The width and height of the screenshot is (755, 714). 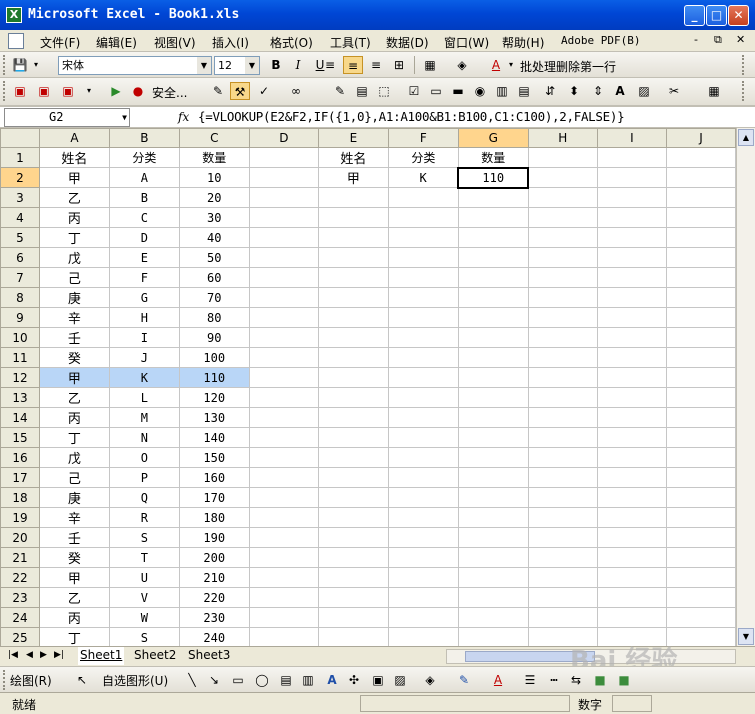 What do you see at coordinates (144, 597) in the screenshot?
I see `cell-b23: V` at bounding box center [144, 597].